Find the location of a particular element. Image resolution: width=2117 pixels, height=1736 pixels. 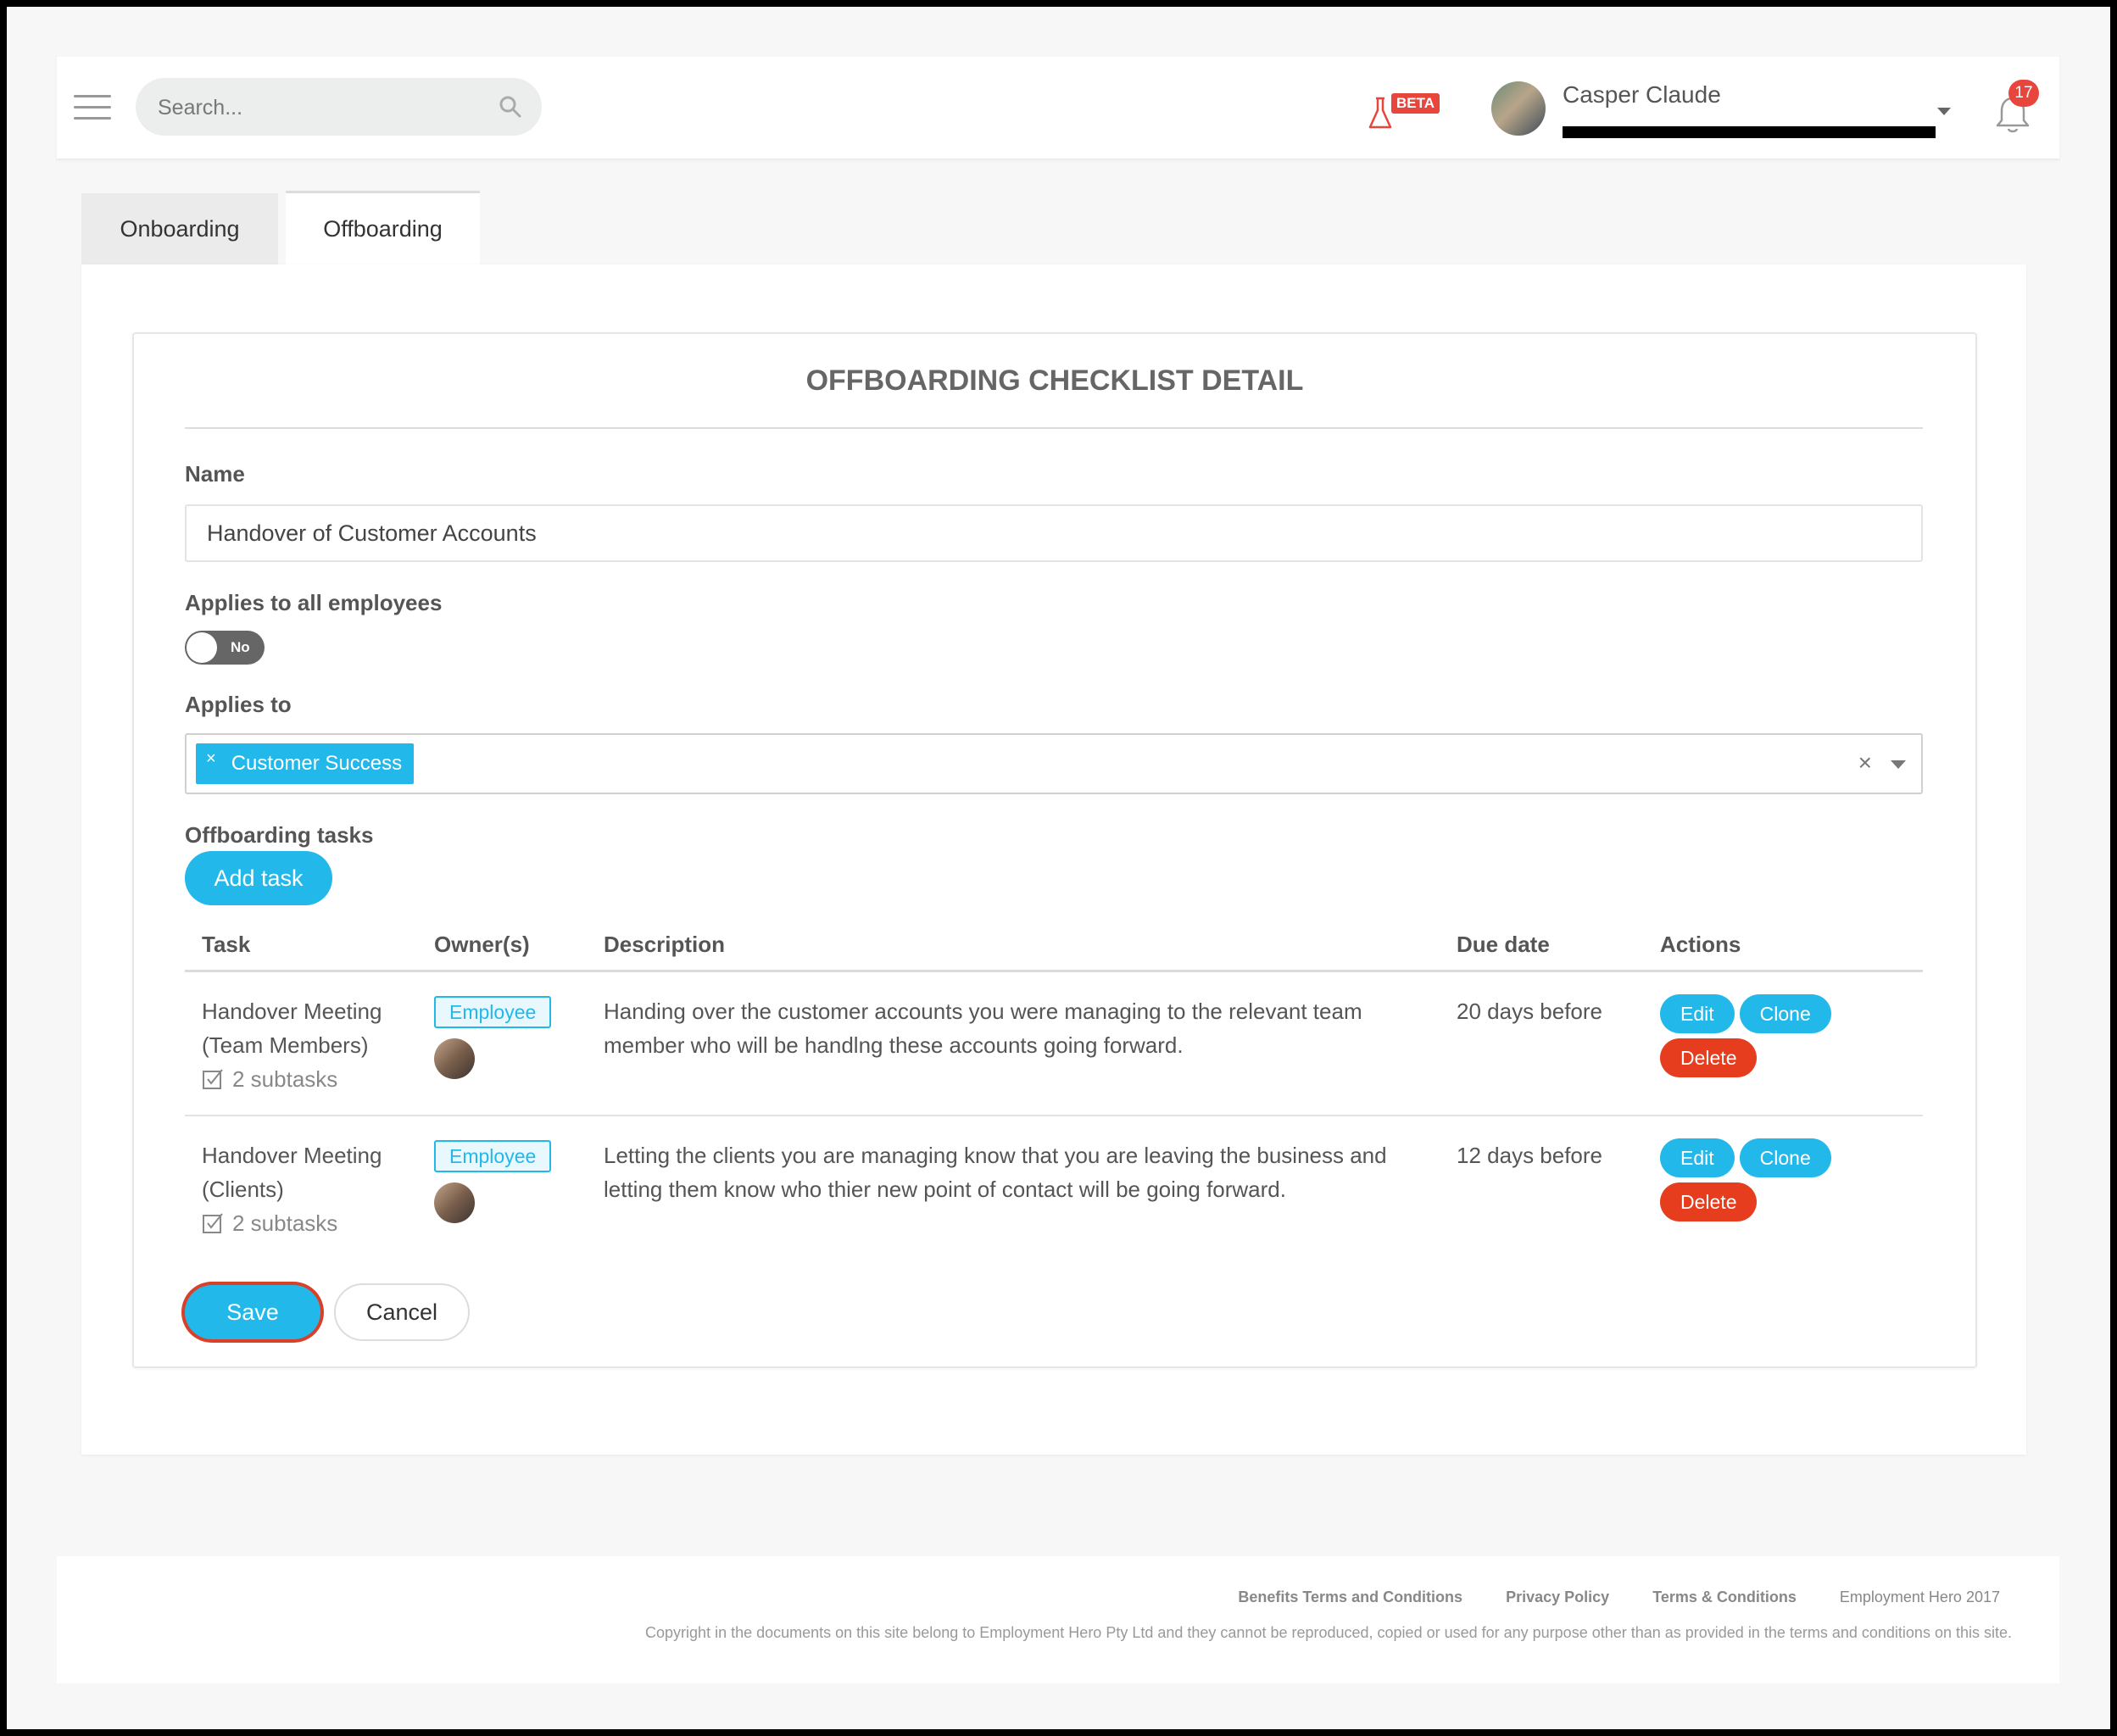

cancel-button: Cancel is located at coordinates (402, 1312).